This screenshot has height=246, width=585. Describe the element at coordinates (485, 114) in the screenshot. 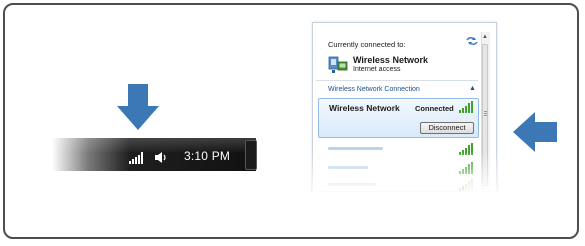

I see `scrollbar-grip` at that location.